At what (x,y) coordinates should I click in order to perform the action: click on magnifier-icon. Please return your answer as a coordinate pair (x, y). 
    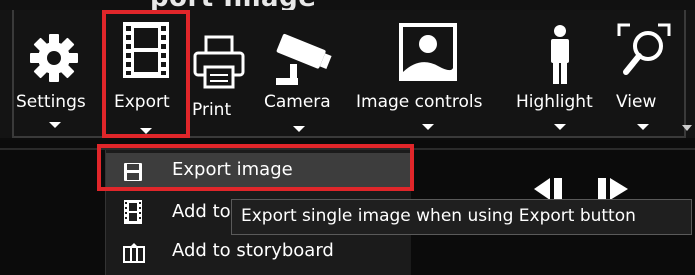
    Looking at the image, I should click on (644, 49).